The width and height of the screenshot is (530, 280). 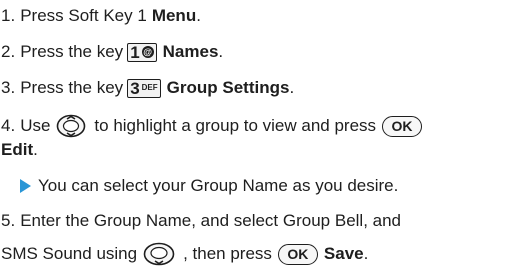 I want to click on save-label: Save, so click(x=343, y=253).